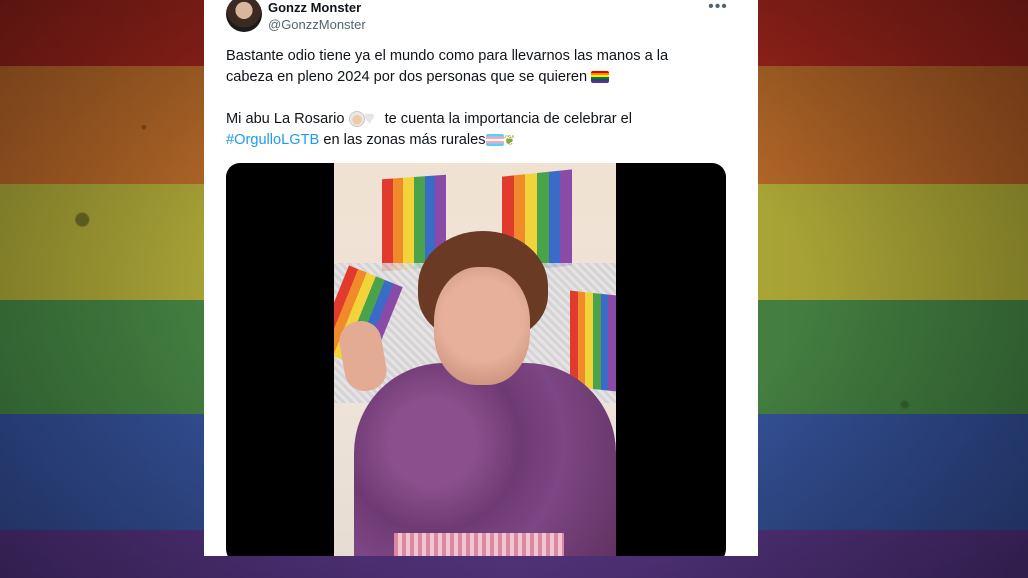 This screenshot has width=1028, height=578. Describe the element at coordinates (718, 8) in the screenshot. I see `more-options-icon: •••` at that location.